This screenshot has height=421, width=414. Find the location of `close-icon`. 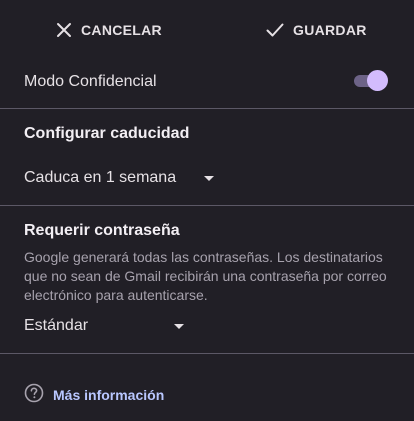

close-icon is located at coordinates (64, 30).